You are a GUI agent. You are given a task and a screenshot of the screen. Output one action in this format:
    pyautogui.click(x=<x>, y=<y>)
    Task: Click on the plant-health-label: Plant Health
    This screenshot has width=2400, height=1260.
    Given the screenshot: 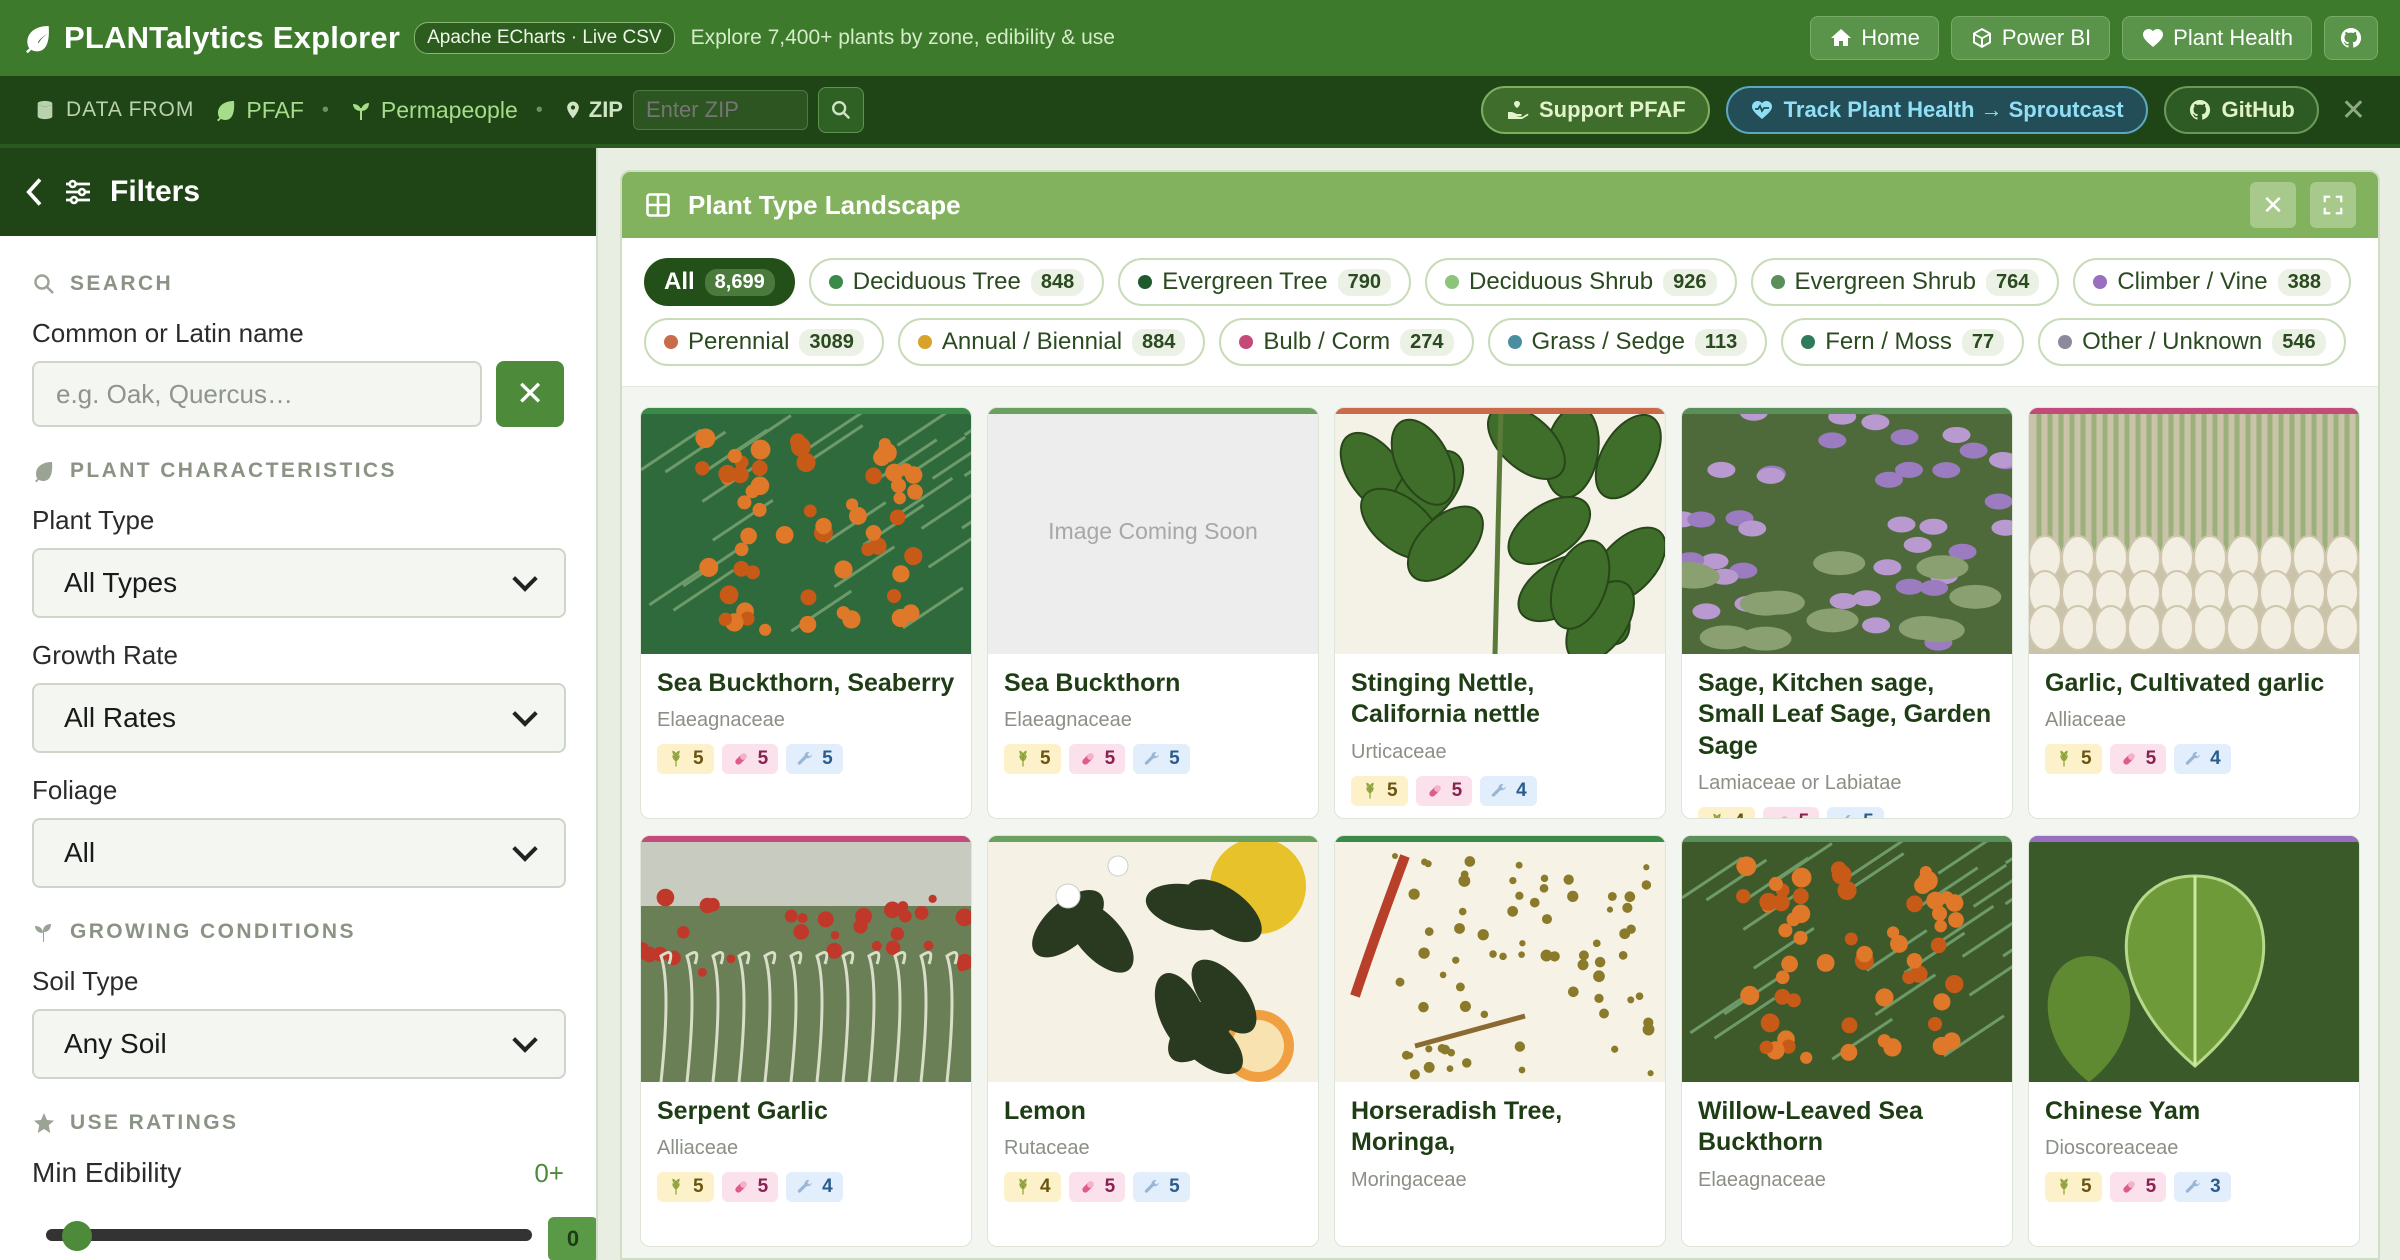 What is the action you would take?
    pyautogui.click(x=2233, y=37)
    